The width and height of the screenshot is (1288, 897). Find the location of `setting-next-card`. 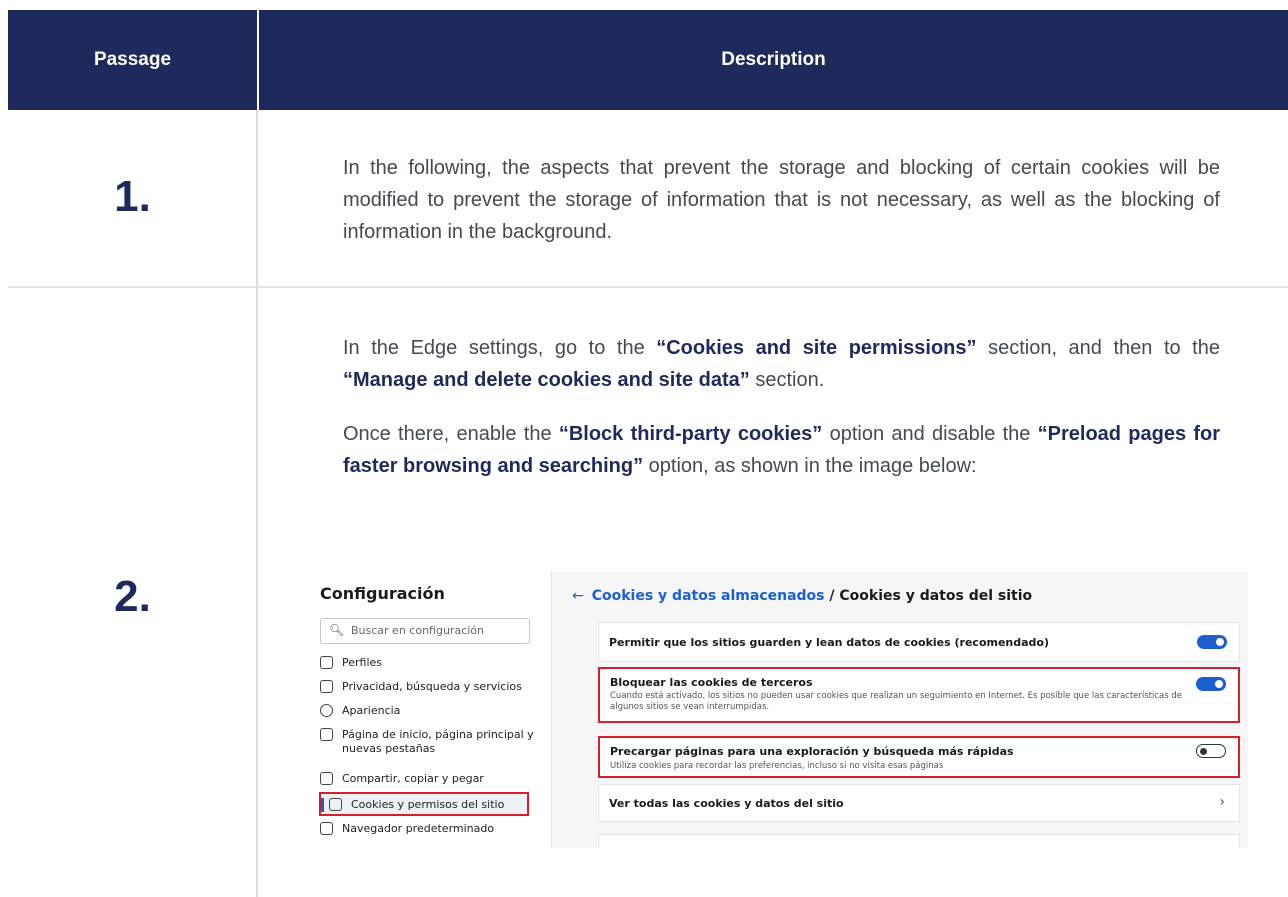

setting-next-card is located at coordinates (919, 841).